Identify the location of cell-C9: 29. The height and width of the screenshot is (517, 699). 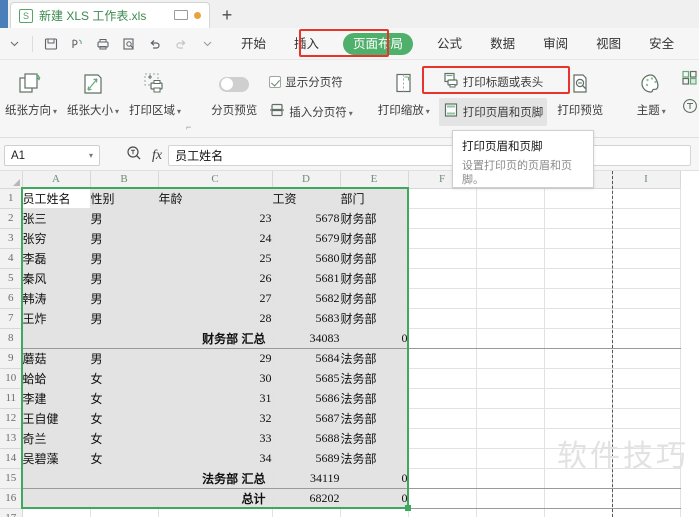
(215, 358).